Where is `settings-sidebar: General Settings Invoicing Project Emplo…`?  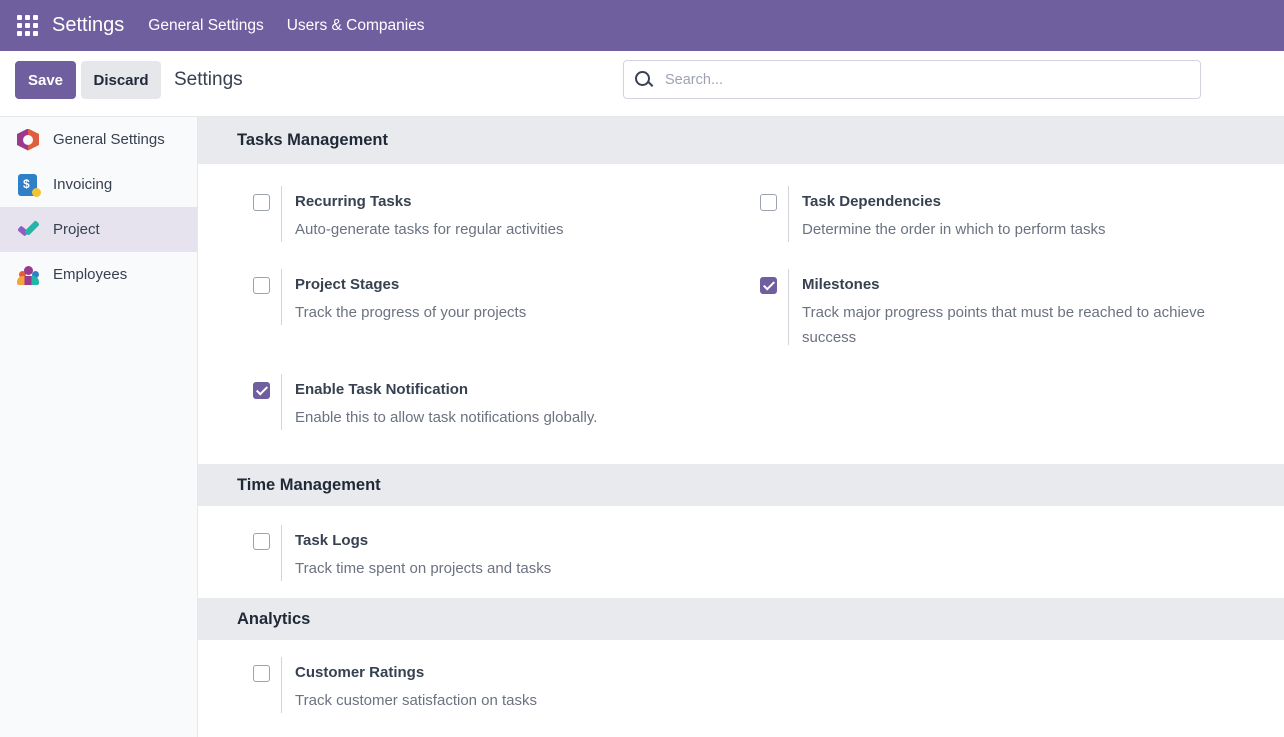 settings-sidebar: General Settings Invoicing Project Emplo… is located at coordinates (99, 427).